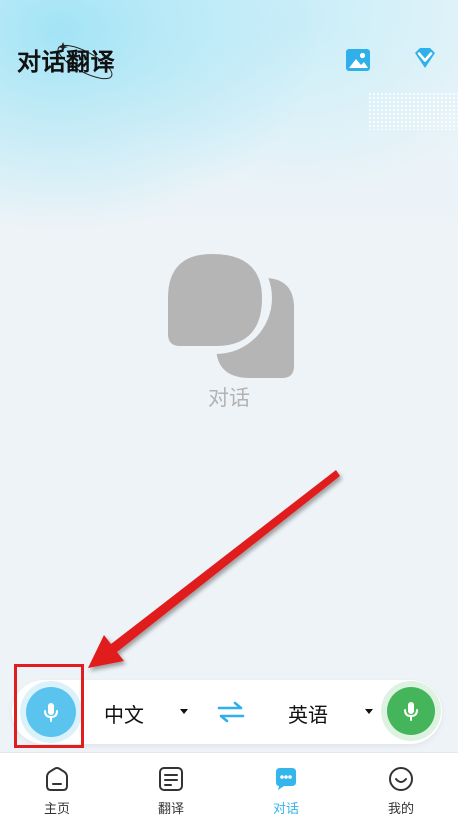  I want to click on smile-icon, so click(401, 779).